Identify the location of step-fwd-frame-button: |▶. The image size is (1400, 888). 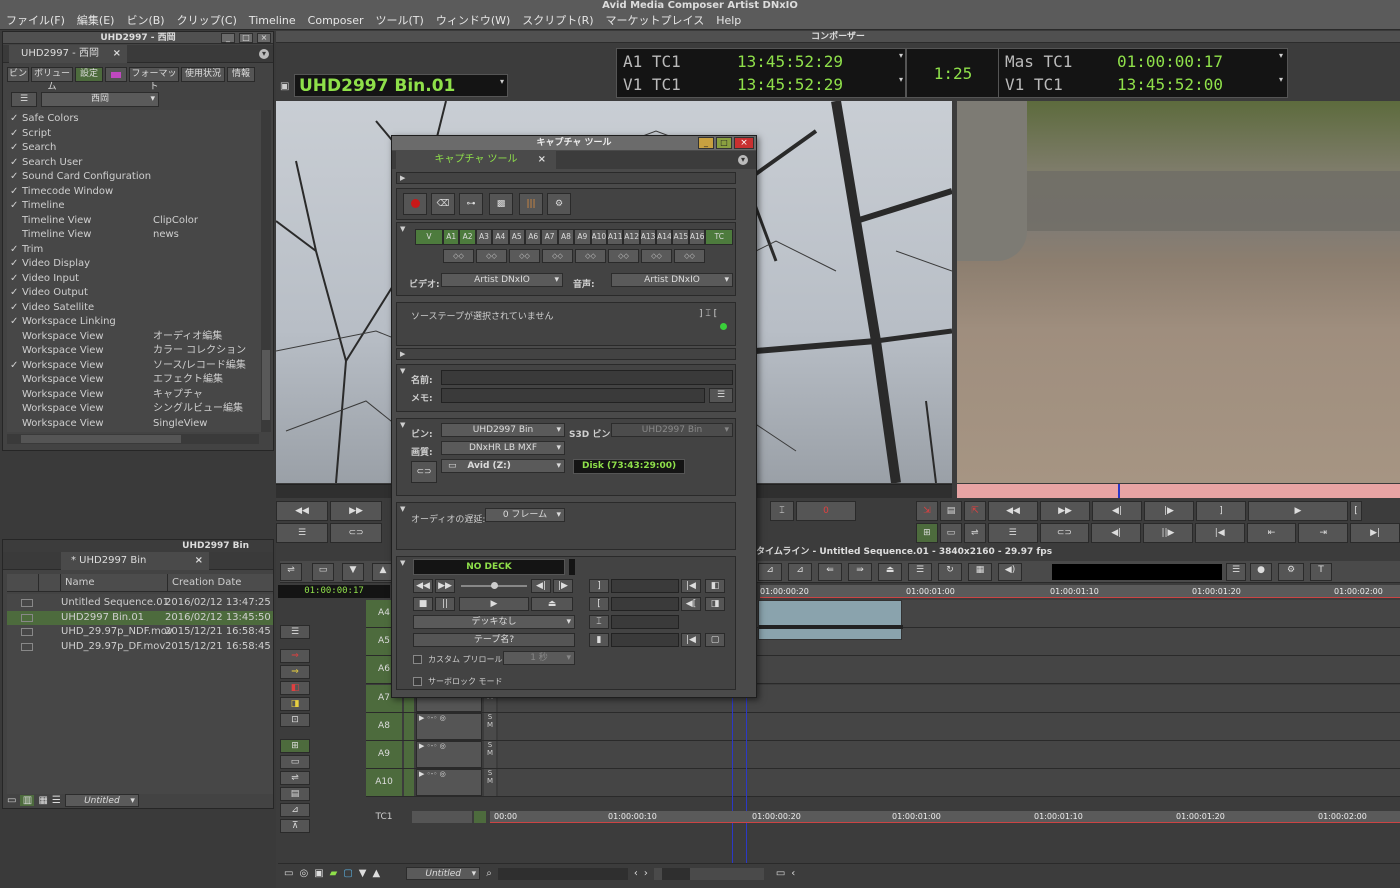
(563, 586).